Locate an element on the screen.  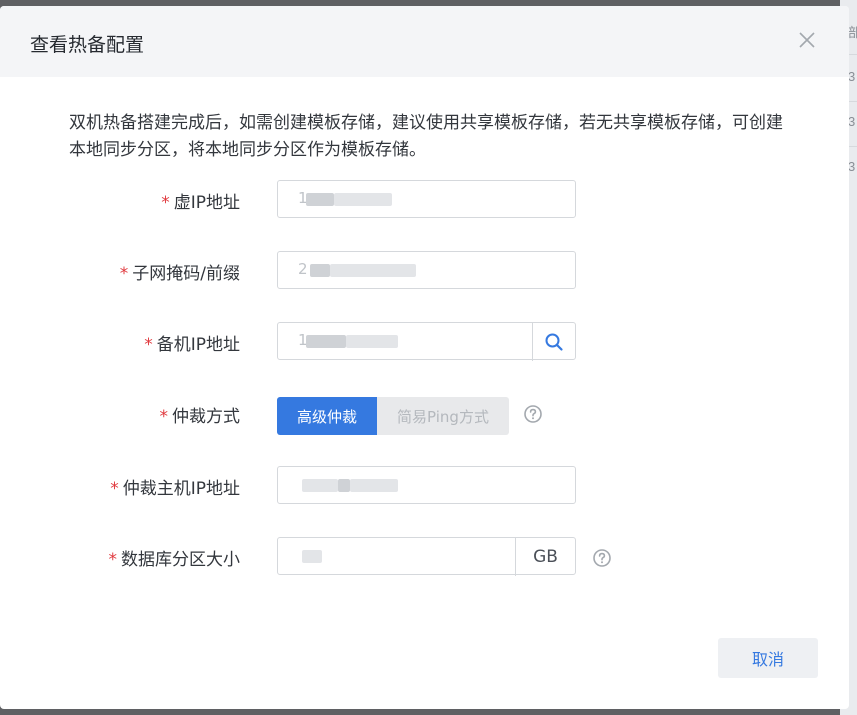
arbitration-host-ip-label: * 仲裁主机IP地址 is located at coordinates (175, 489).